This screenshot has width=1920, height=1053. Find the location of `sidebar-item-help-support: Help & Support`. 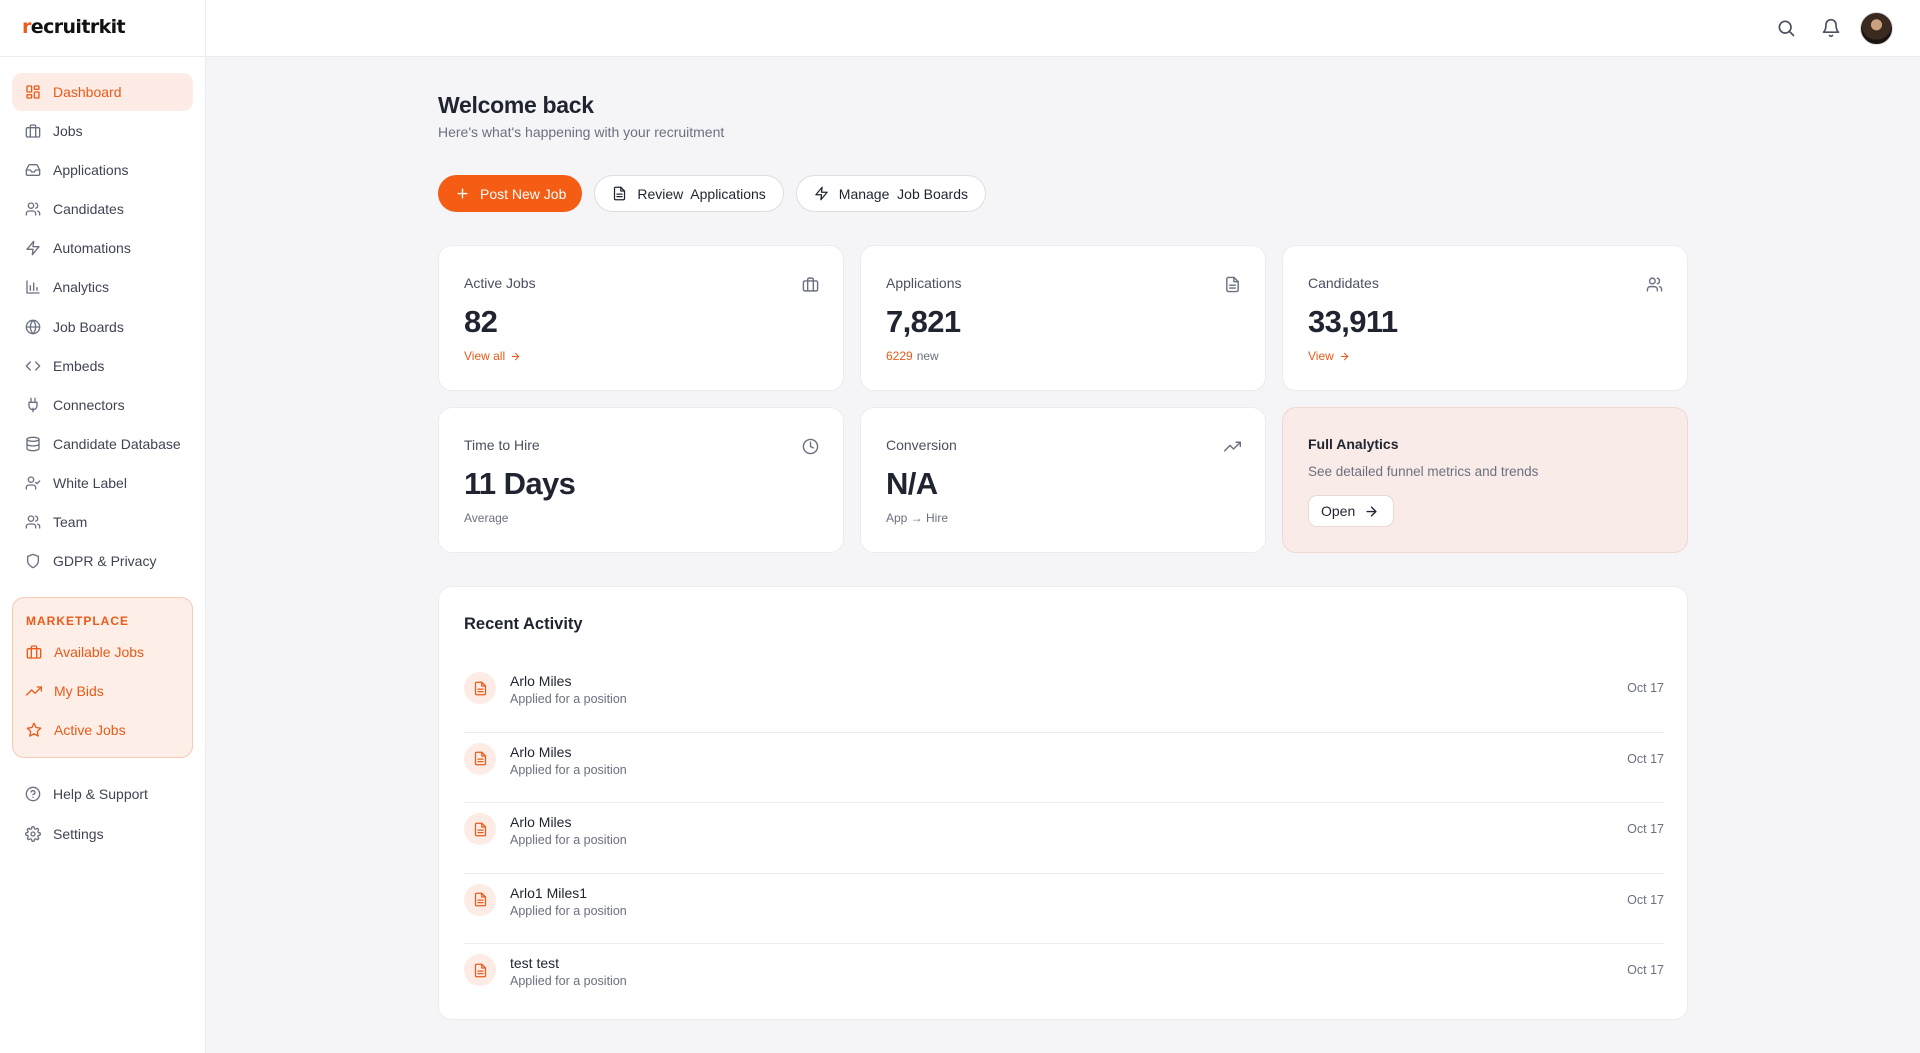

sidebar-item-help-support: Help & Support is located at coordinates (102, 793).